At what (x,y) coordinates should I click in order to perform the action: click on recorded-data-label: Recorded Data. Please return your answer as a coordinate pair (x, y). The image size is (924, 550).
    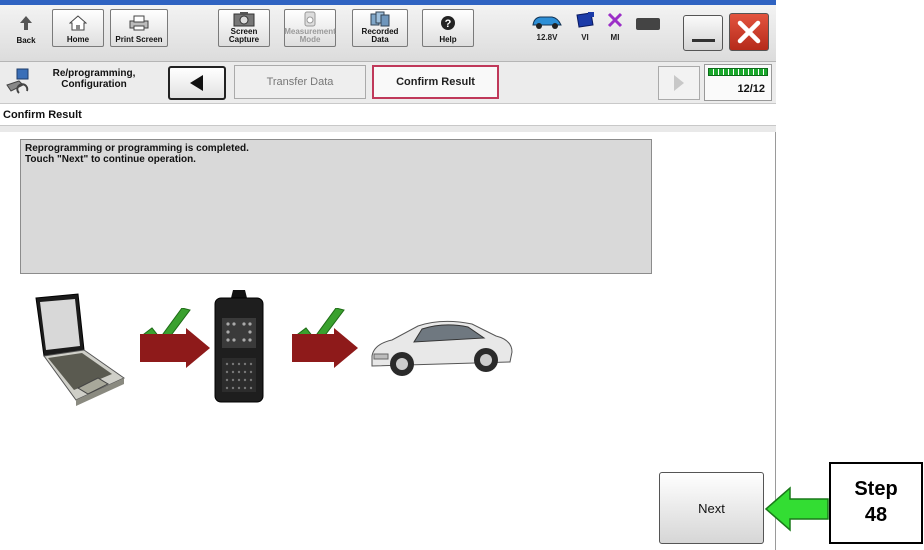
    Looking at the image, I should click on (380, 35).